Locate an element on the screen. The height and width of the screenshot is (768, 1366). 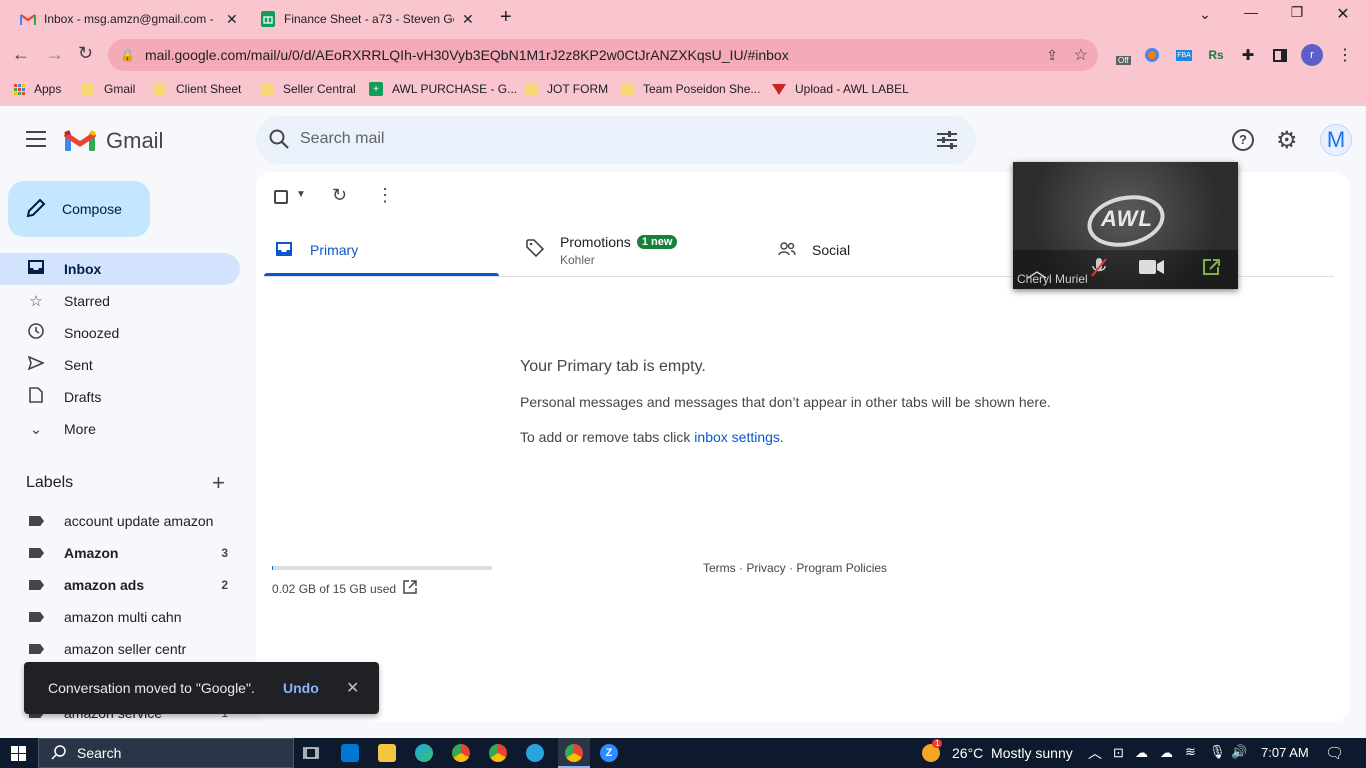
minimize-icon: — is located at coordinates (1251, 12).